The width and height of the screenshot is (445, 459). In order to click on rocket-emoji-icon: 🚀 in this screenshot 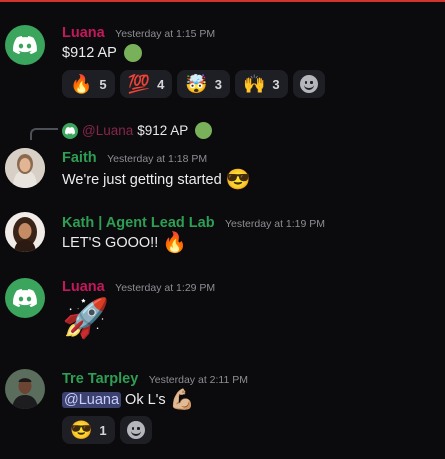, I will do `click(86, 319)`.